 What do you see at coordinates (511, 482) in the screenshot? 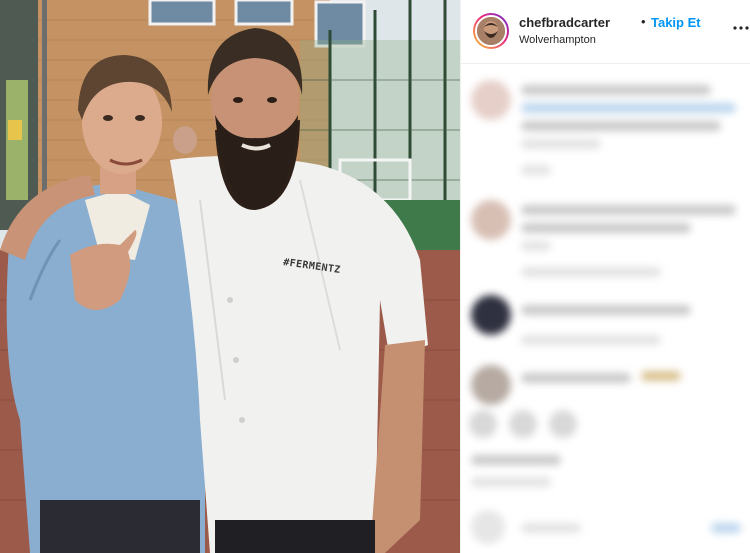
I see `date-line` at bounding box center [511, 482].